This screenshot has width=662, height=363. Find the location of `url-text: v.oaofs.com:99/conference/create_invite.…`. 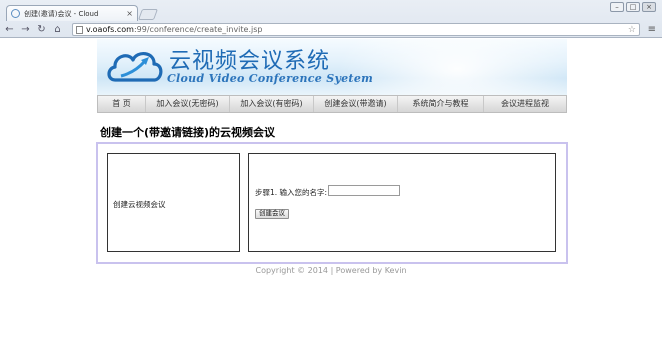

url-text: v.oaofs.com:99/conference/create_invite.… is located at coordinates (174, 29).